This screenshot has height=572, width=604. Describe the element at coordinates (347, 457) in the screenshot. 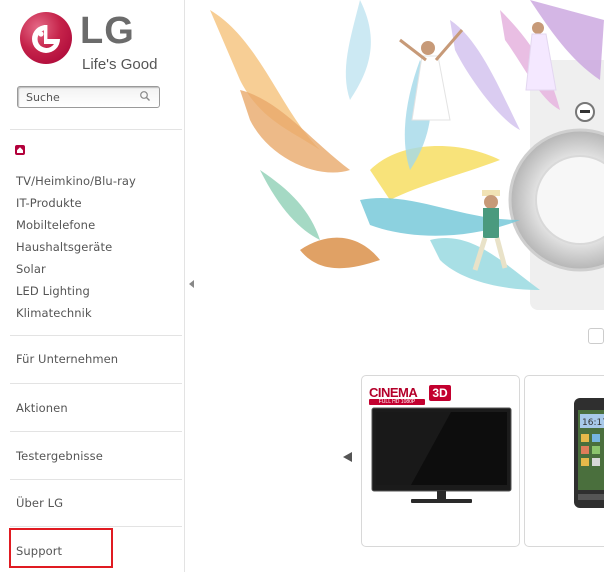

I see `carousel-prev-icon` at that location.